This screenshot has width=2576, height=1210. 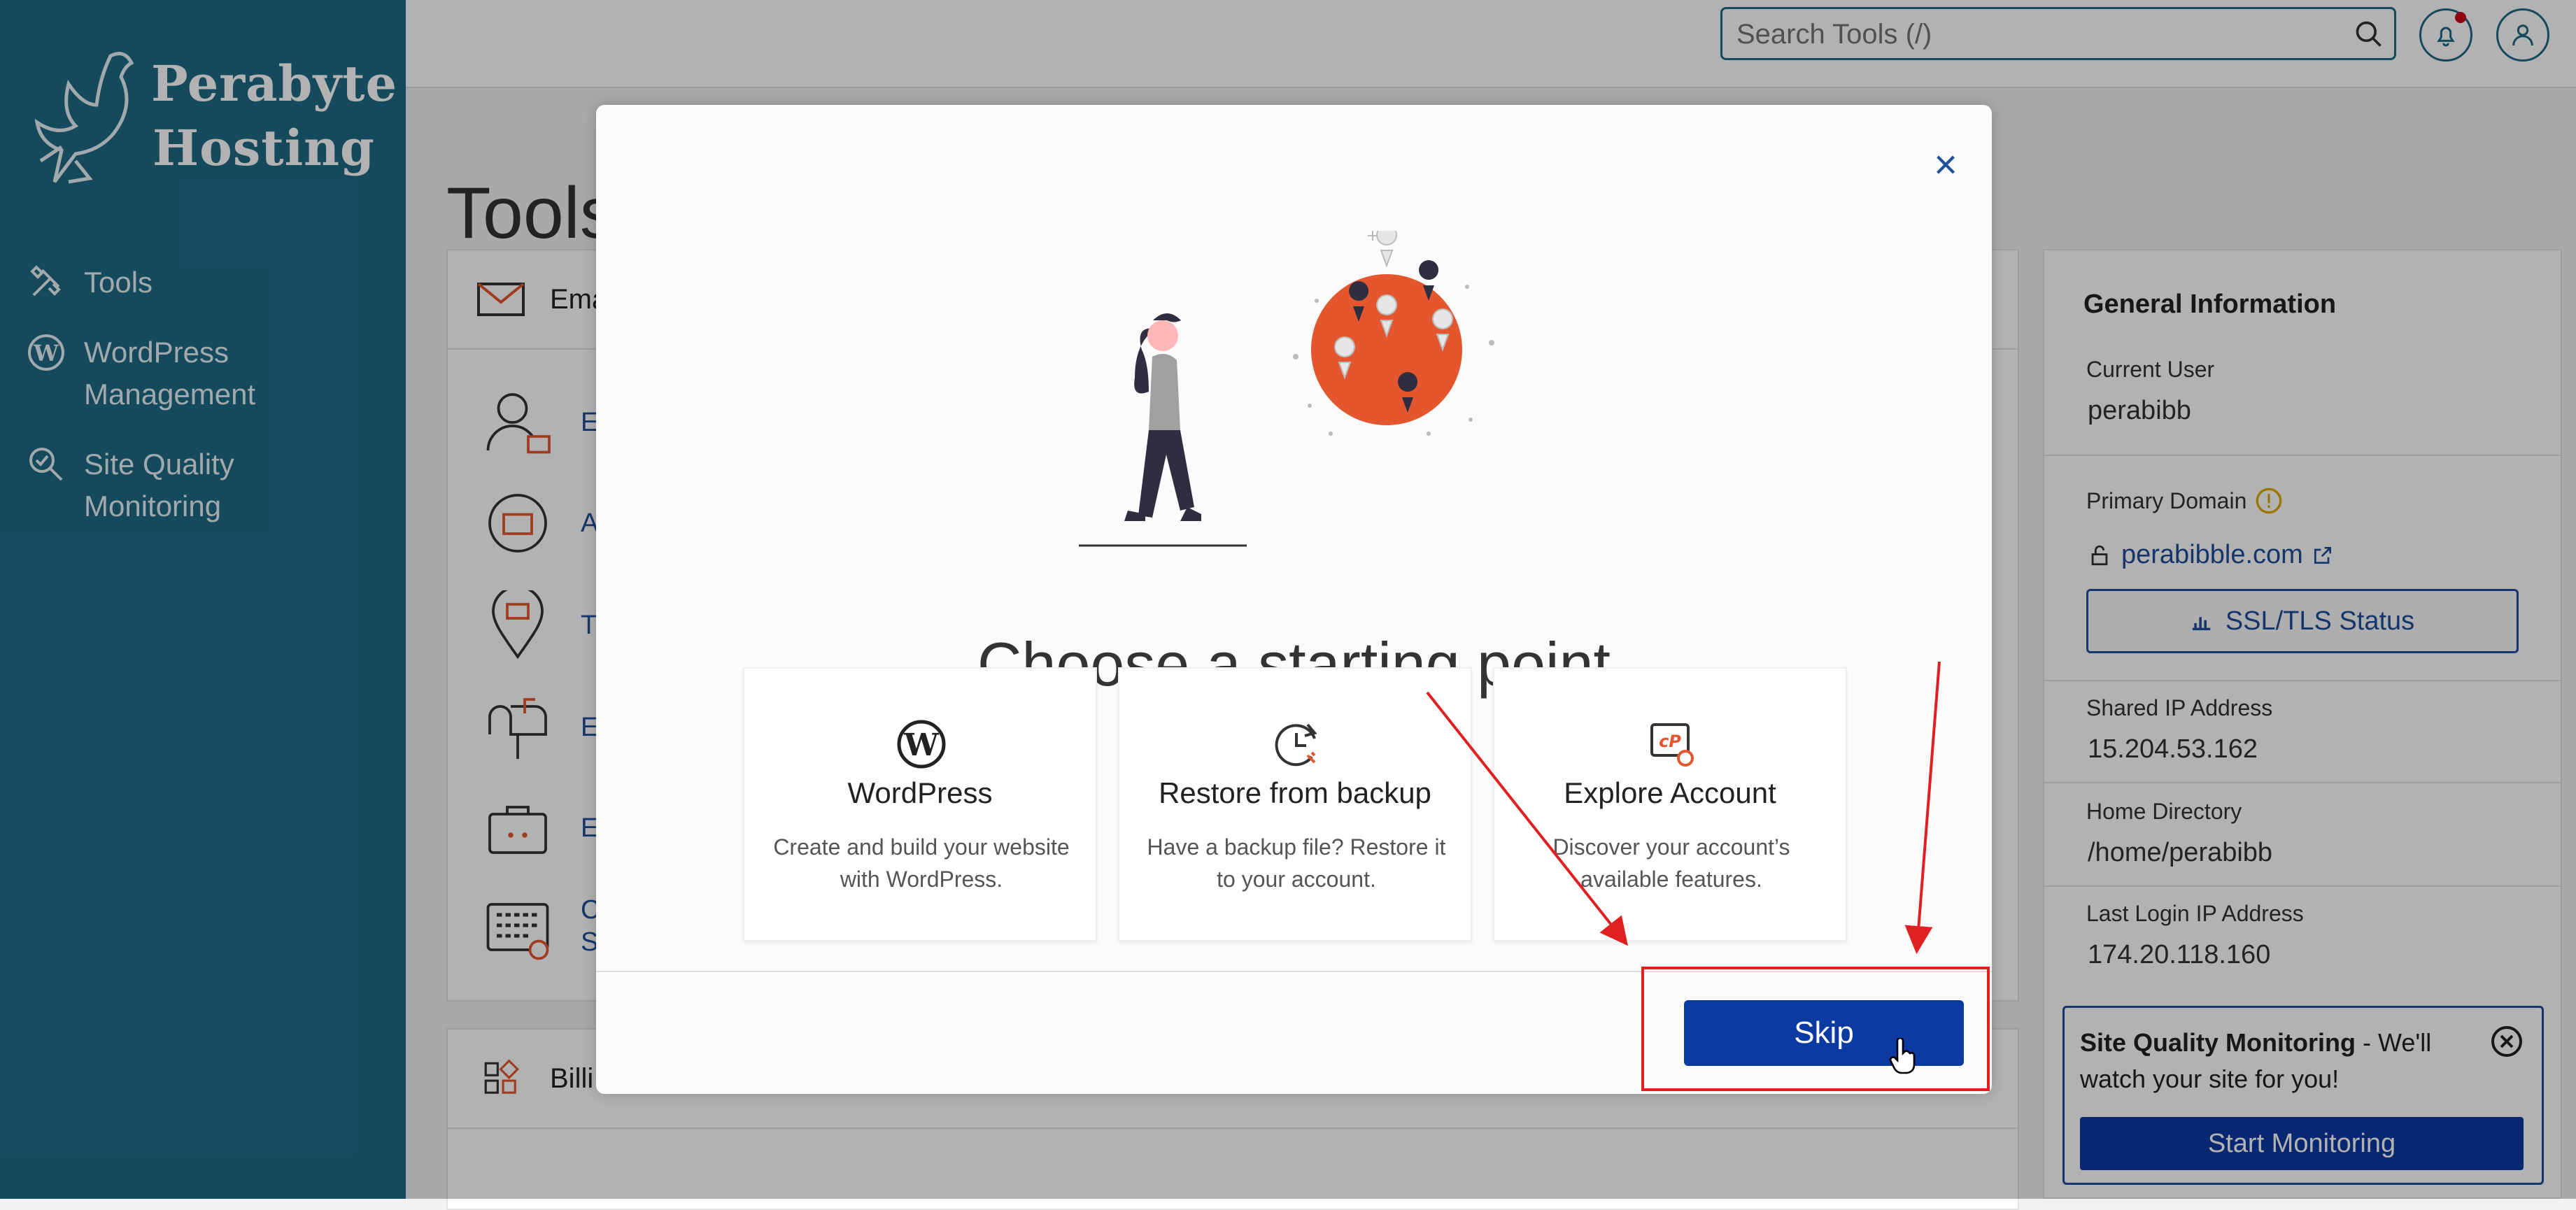 I want to click on woman-map-illustration, so click(x=1286, y=389).